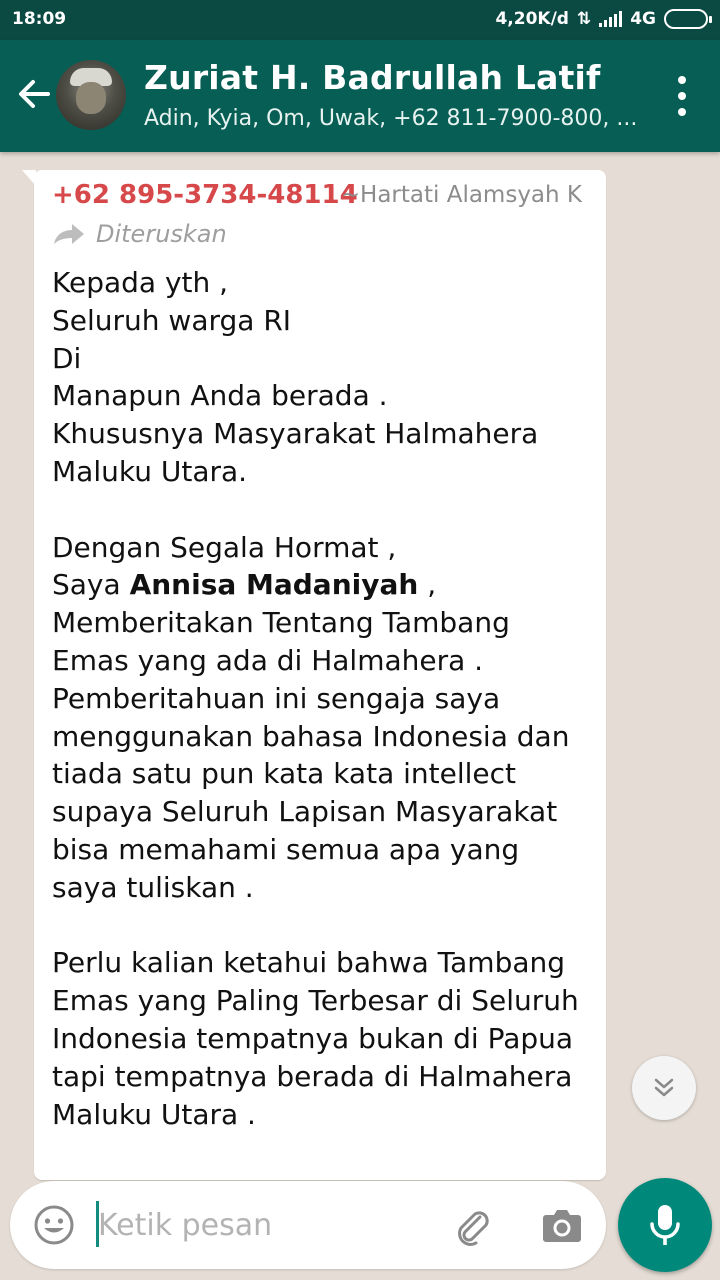 The width and height of the screenshot is (720, 1280). I want to click on message-composer, so click(308, 1225).